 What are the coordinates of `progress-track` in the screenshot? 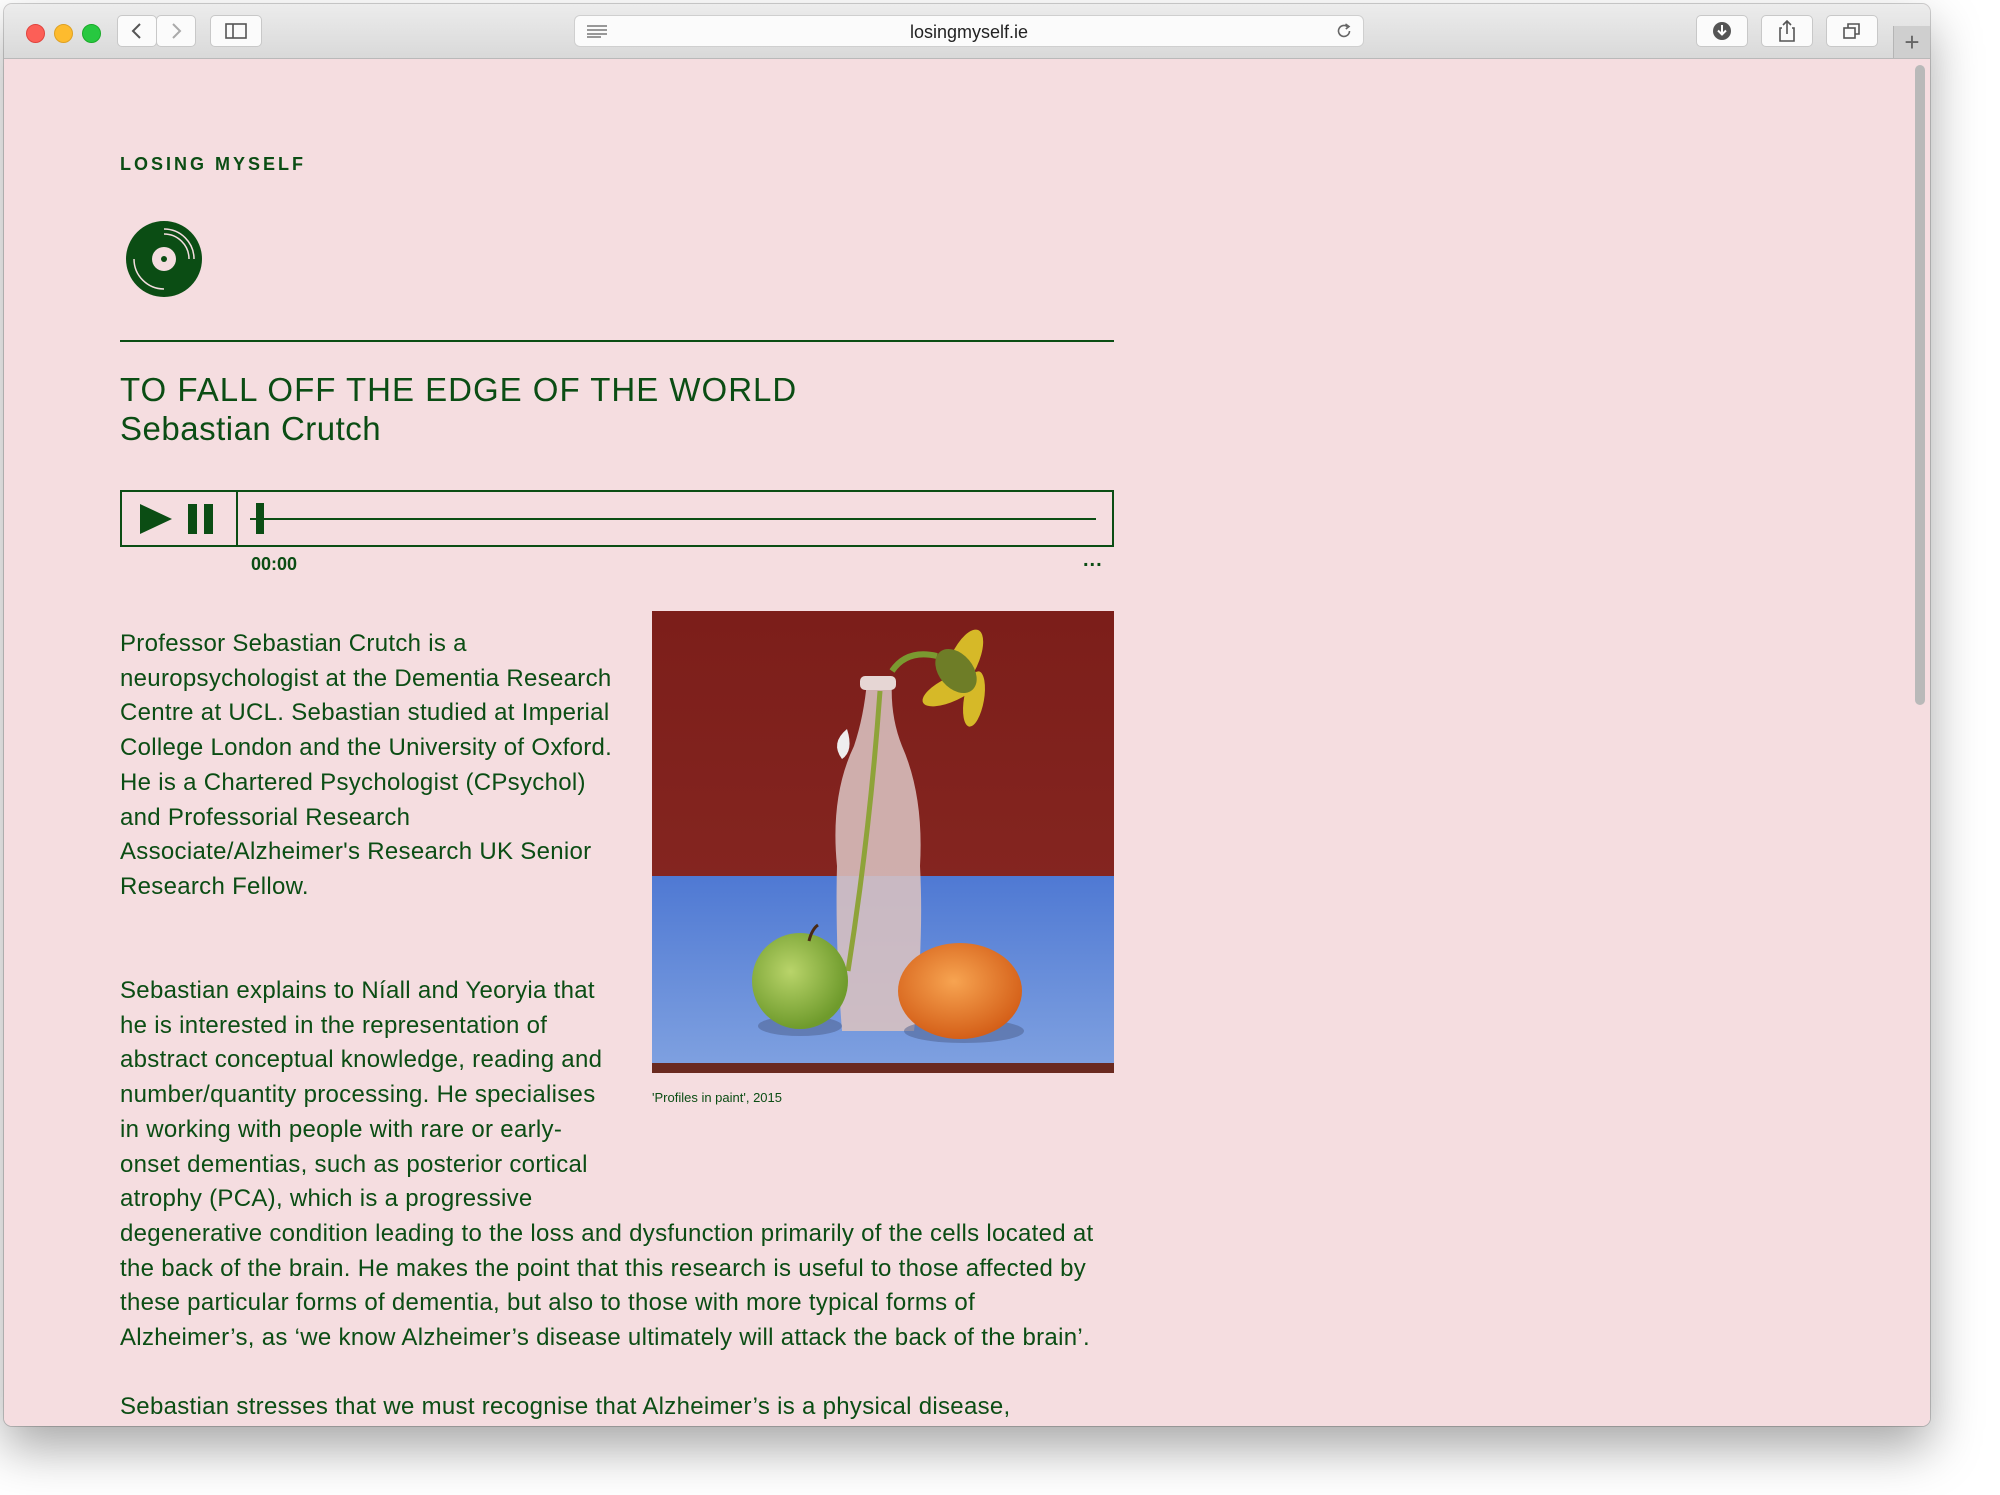 It's located at (673, 519).